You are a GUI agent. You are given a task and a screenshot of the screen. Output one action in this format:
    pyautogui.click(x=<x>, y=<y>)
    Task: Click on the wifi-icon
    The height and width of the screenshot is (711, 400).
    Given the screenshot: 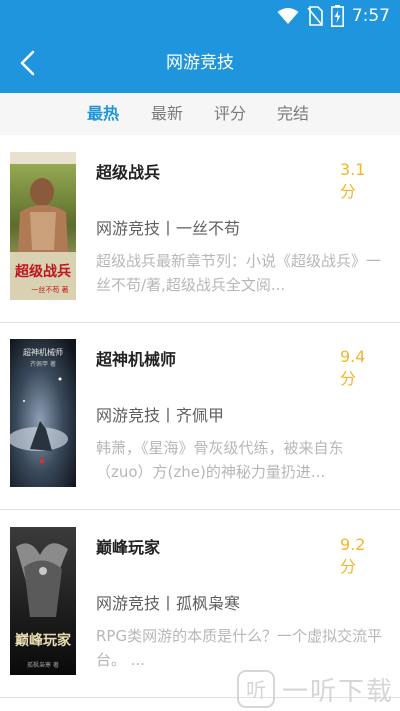 What is the action you would take?
    pyautogui.click(x=288, y=16)
    